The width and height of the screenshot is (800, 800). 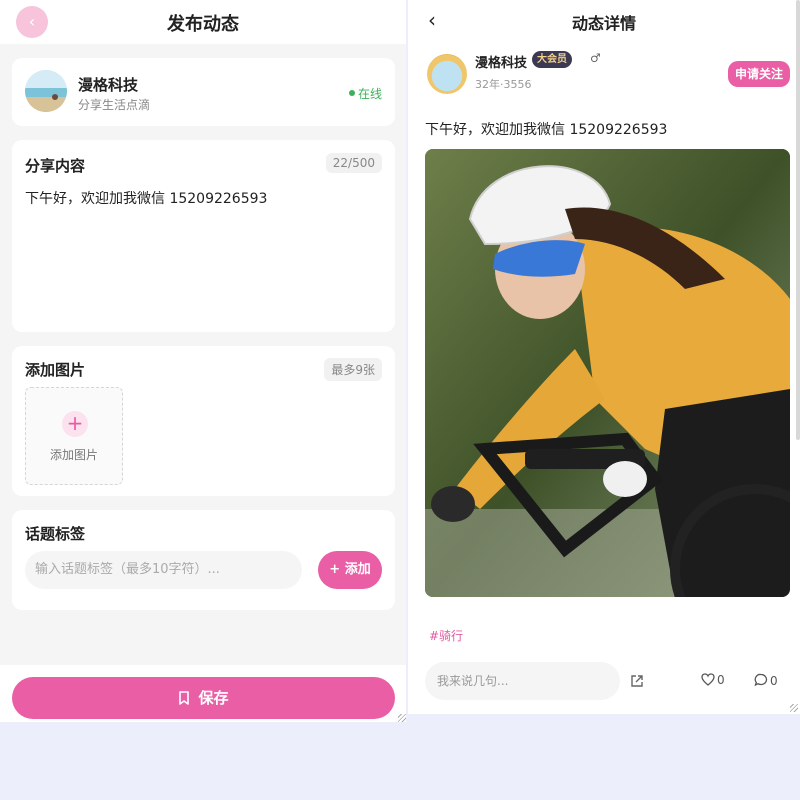 I want to click on user-name: 漫格科技, so click(x=108, y=85).